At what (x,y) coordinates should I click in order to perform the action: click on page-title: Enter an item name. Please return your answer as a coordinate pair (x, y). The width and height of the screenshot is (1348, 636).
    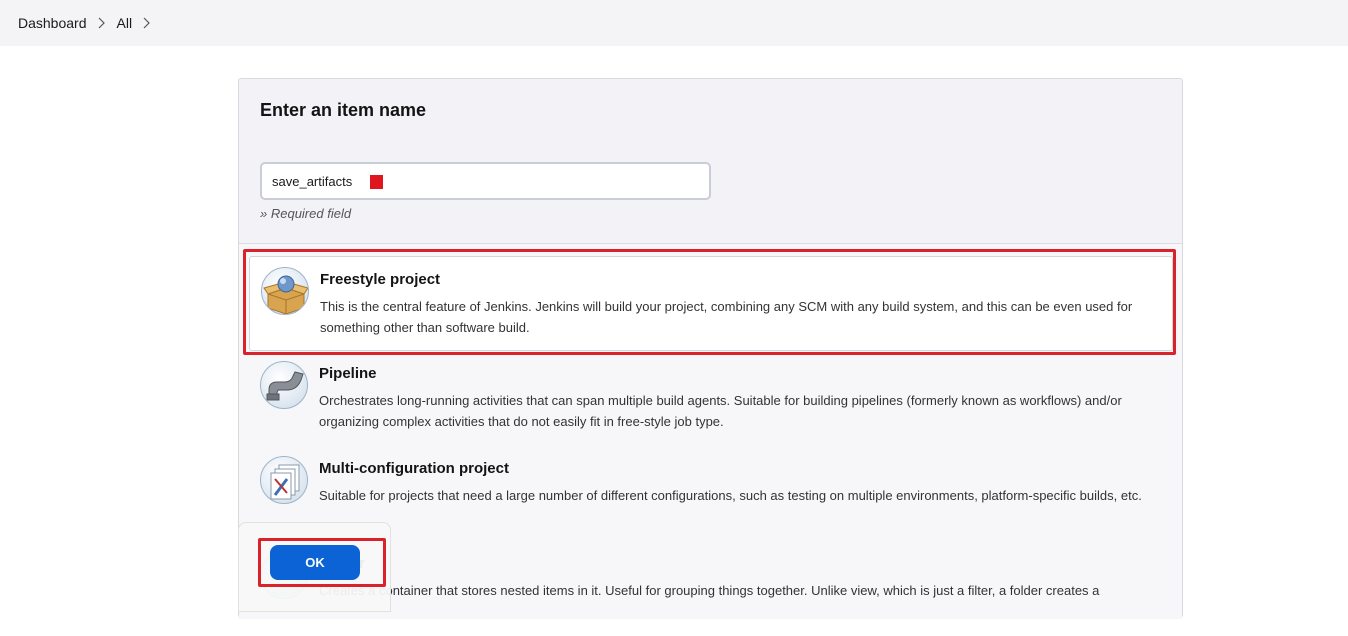
    Looking at the image, I should click on (343, 110).